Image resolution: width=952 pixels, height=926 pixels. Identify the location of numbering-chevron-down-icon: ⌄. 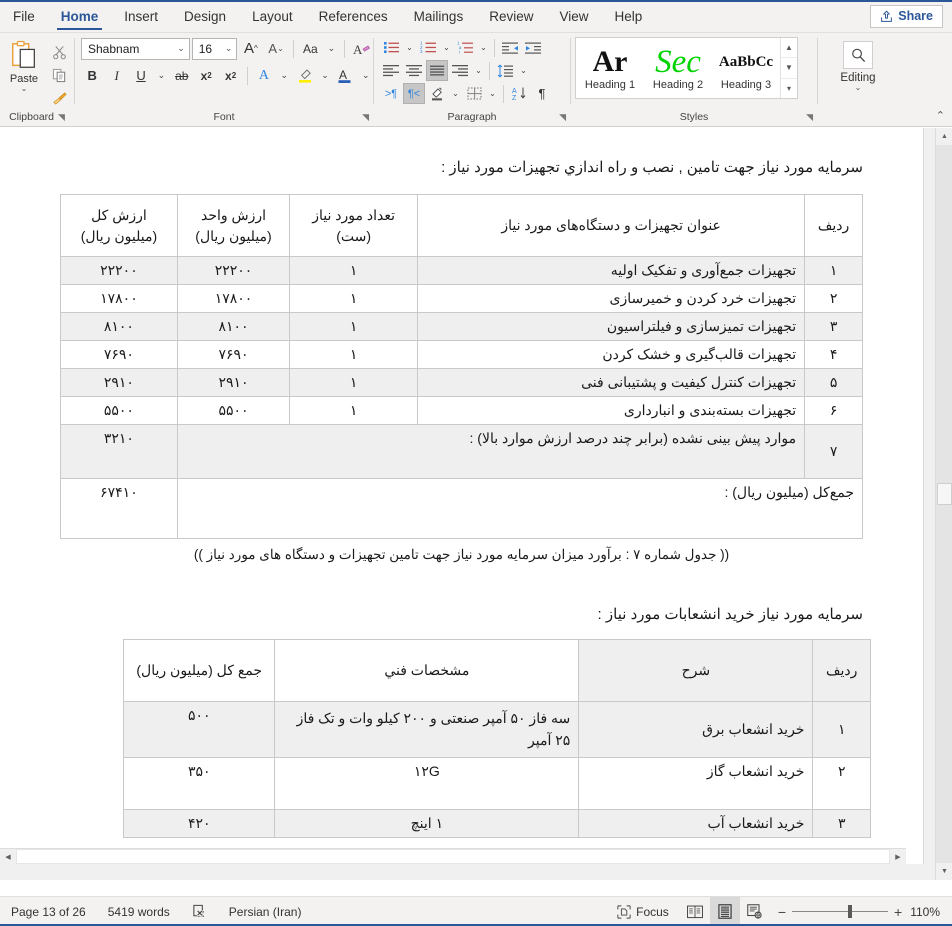
(446, 47).